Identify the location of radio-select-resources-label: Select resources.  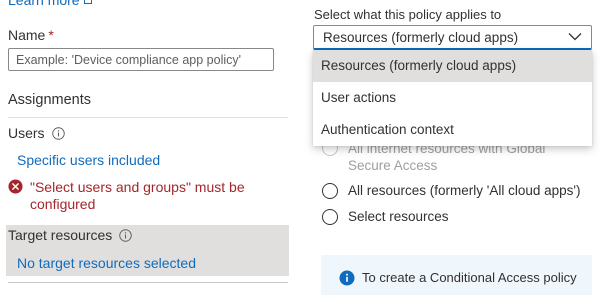
(398, 216).